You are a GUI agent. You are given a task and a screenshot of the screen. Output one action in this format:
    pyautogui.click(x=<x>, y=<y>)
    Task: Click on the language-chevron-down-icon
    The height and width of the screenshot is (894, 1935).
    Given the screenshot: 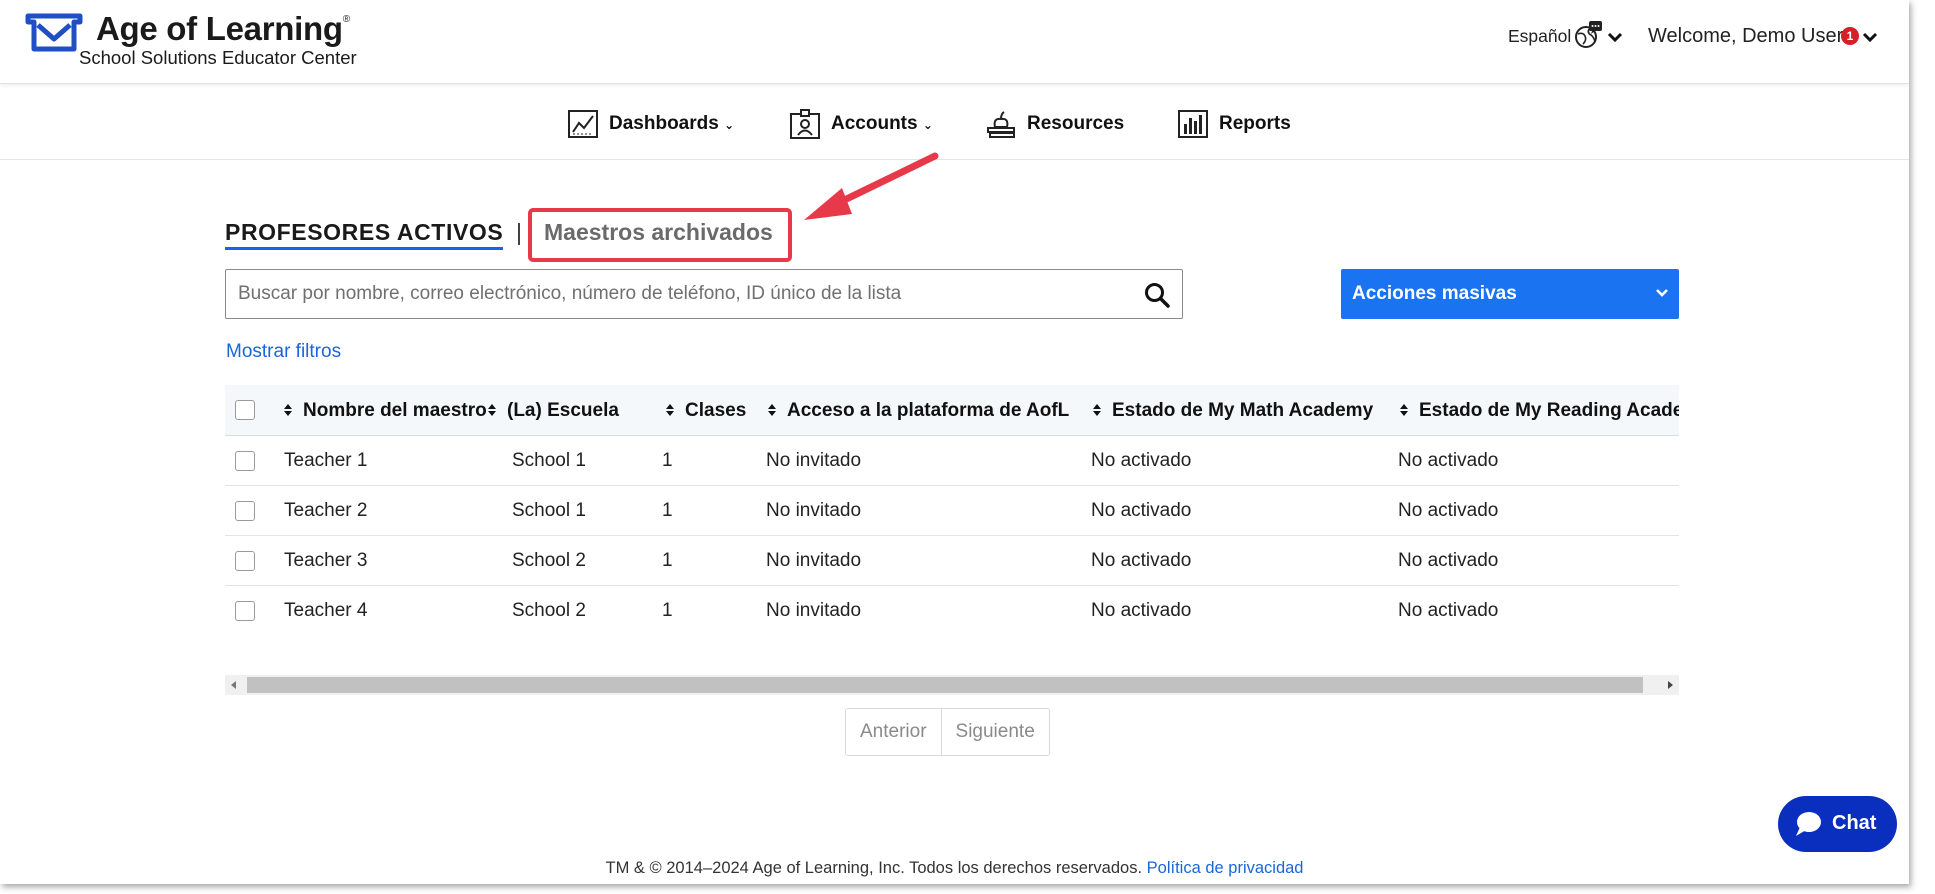 What is the action you would take?
    pyautogui.click(x=1615, y=37)
    